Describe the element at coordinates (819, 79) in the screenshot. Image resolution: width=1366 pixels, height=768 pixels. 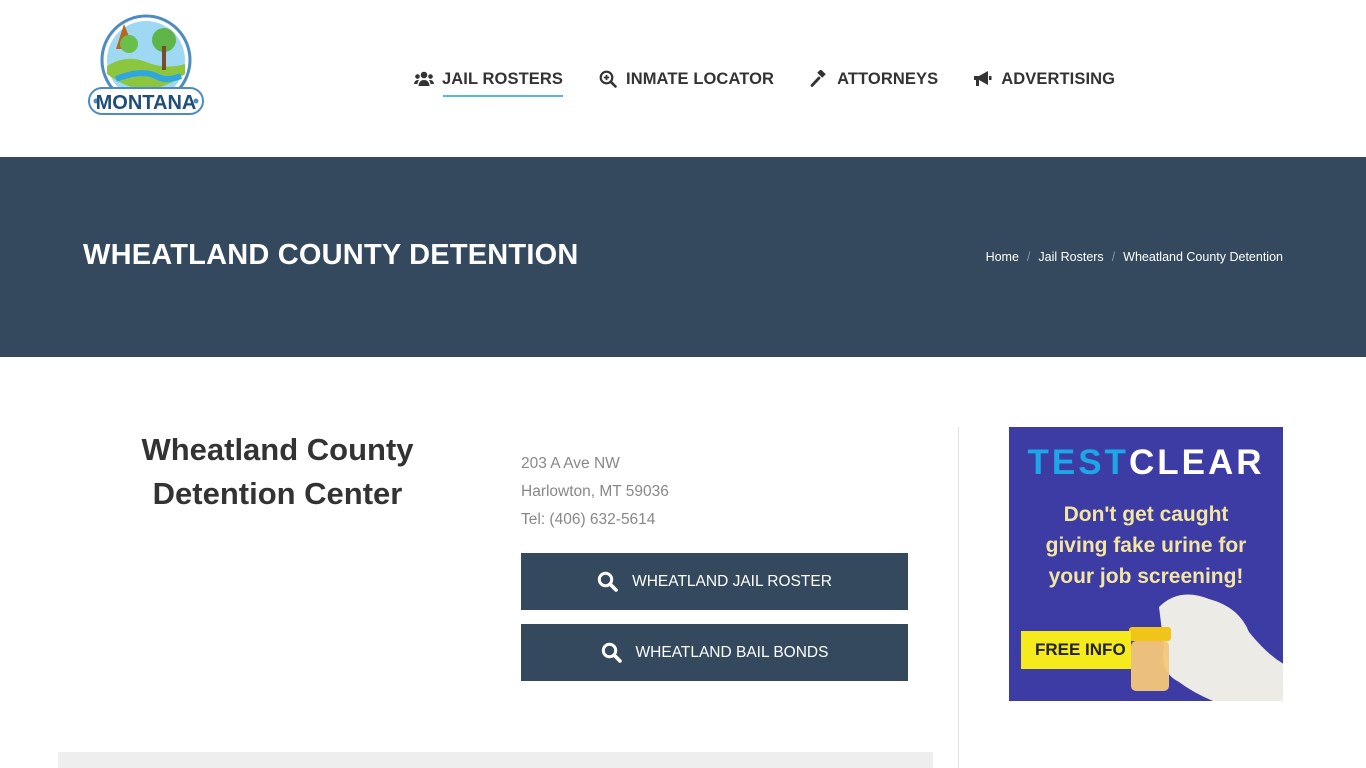
I see `gavel-icon` at that location.